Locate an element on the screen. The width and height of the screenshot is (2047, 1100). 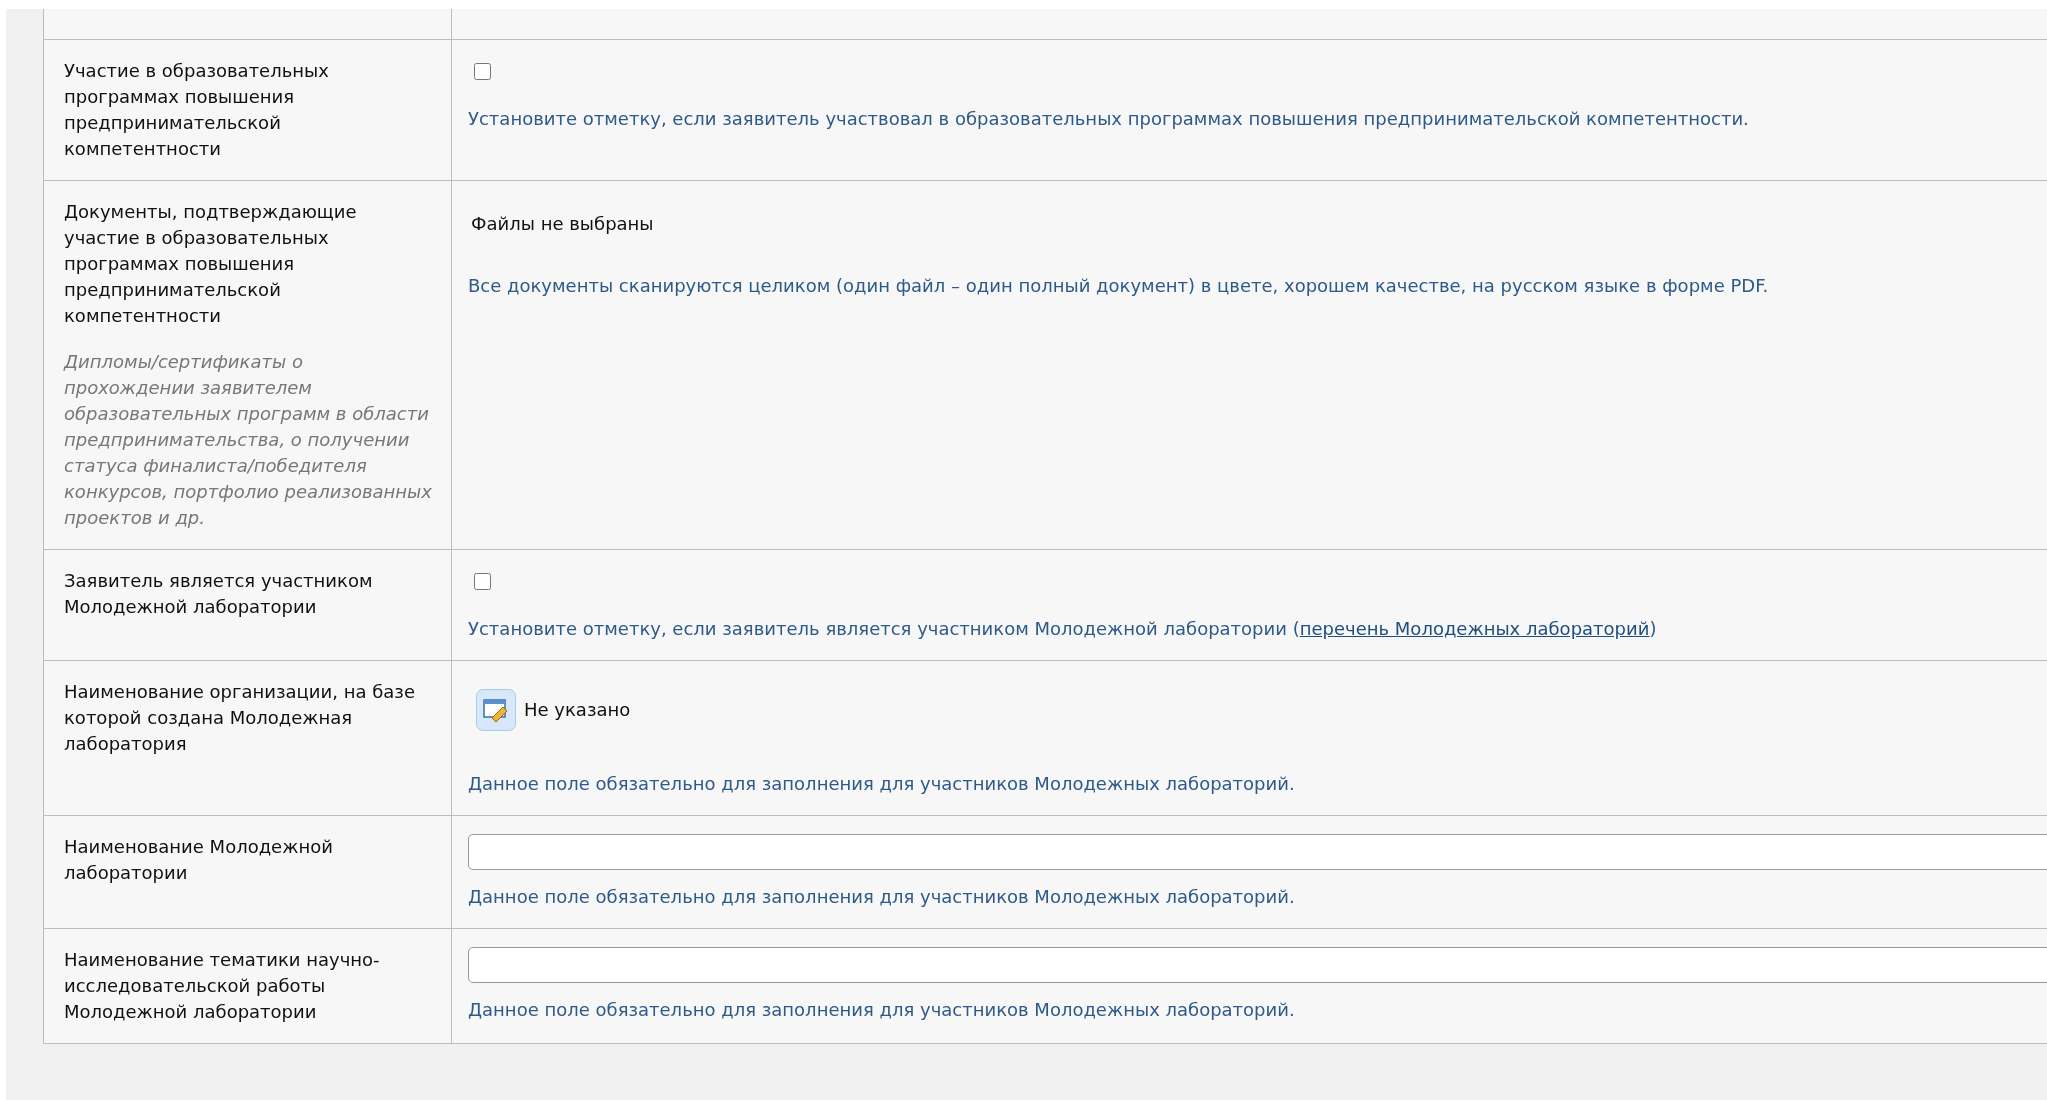
hint-text: Все документы сканируются целиком (один файл – один полный документ) в цвете, хорошем качестве, на русском языке в форме PDF. is located at coordinates (1119, 286).